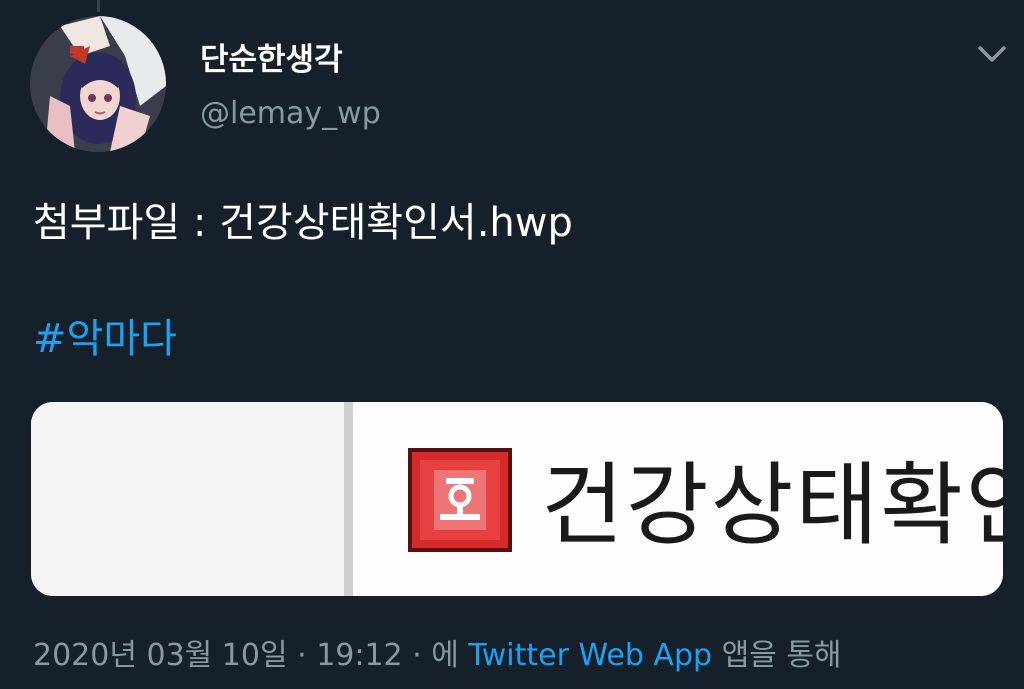 The height and width of the screenshot is (689, 1024). I want to click on tweet-date: 2020년 03월 10일, so click(160, 655).